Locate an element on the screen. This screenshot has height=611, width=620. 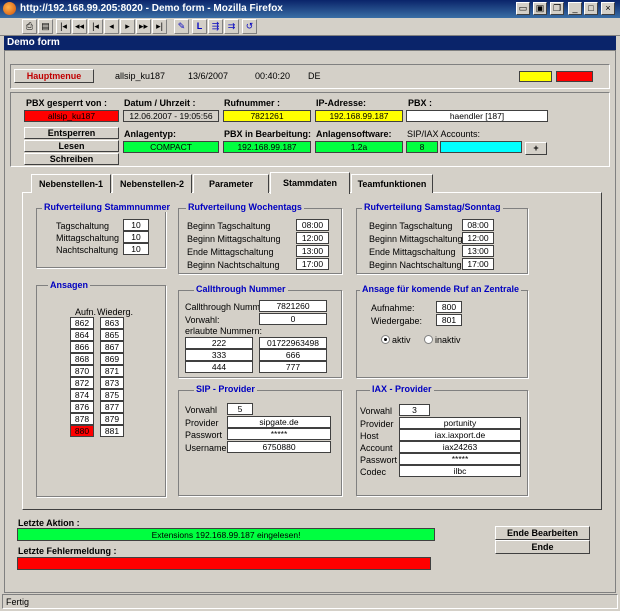
callthrough-number-field: 7821260 is located at coordinates (293, 306).